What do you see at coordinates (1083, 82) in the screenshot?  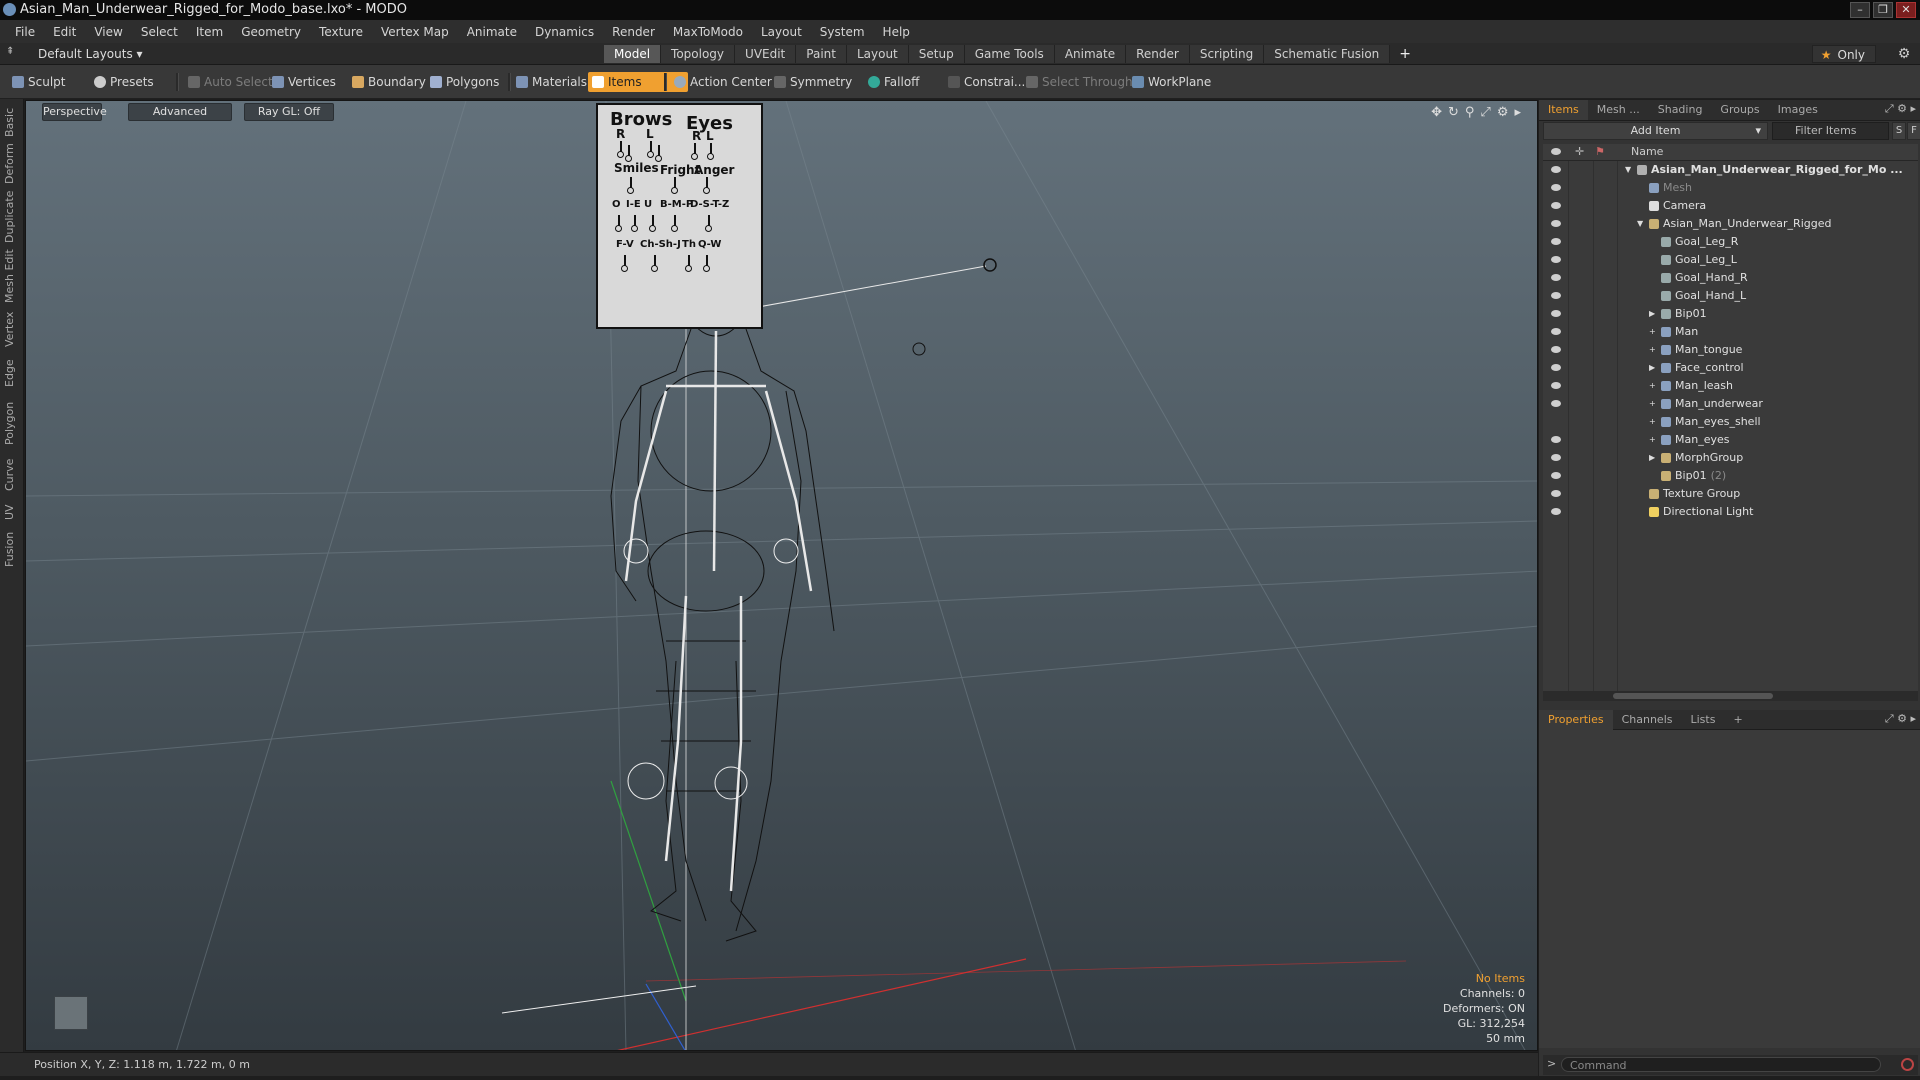 I see `select-through-button: Select Through` at bounding box center [1083, 82].